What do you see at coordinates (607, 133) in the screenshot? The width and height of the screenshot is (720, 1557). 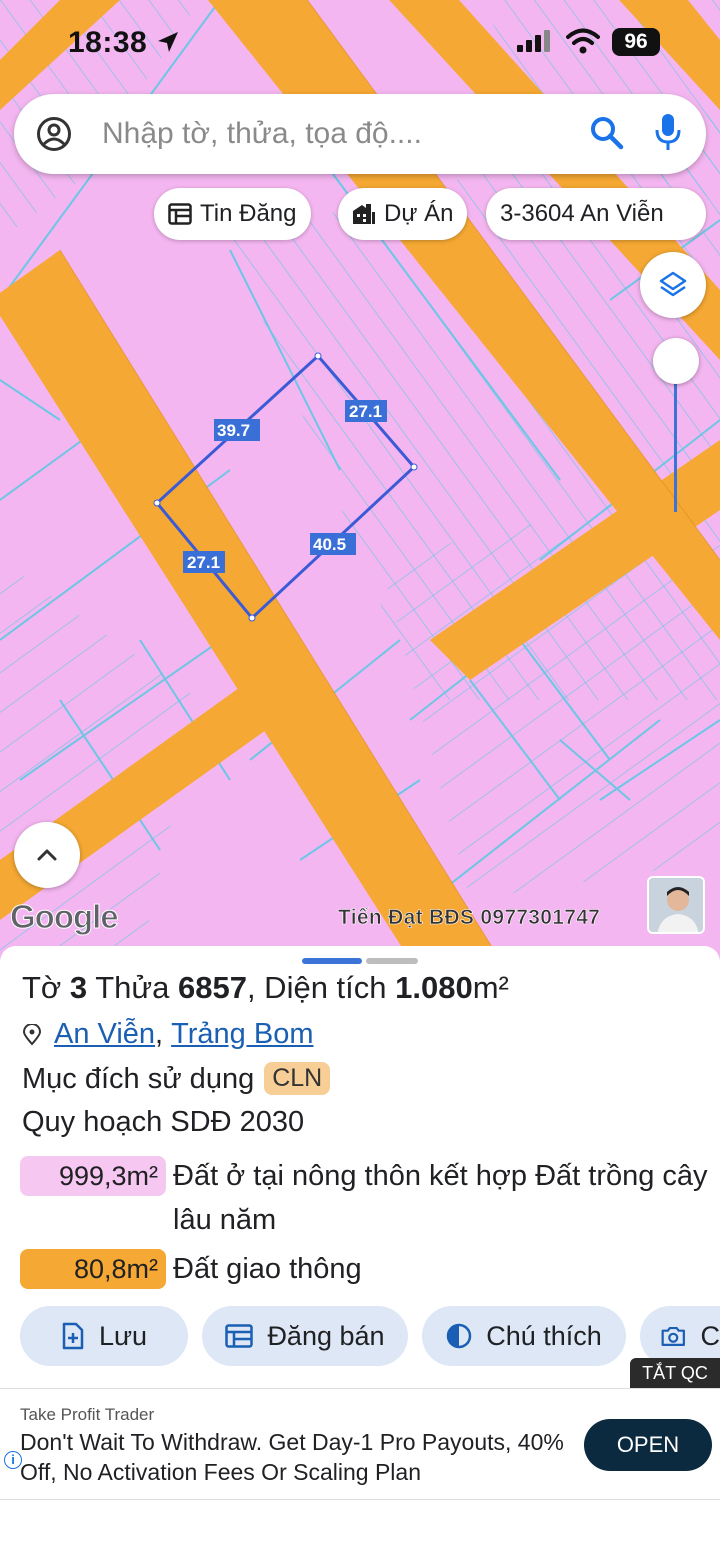 I see `search-icon` at bounding box center [607, 133].